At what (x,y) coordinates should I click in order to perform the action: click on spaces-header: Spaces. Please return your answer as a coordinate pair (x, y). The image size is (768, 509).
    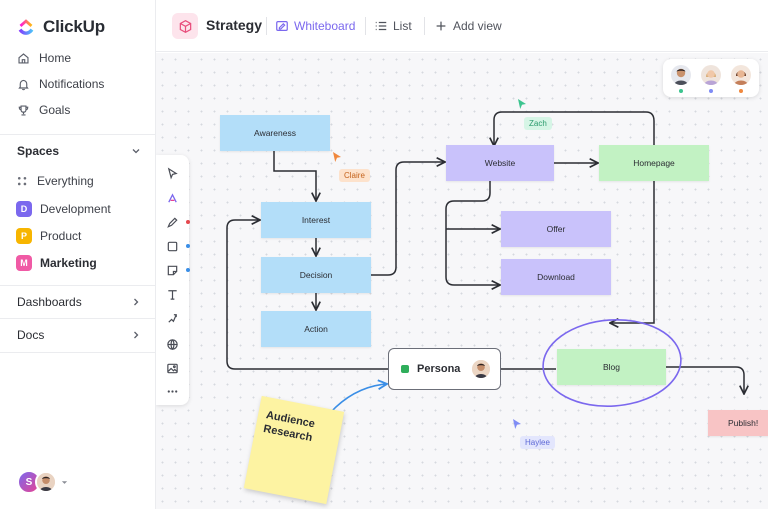
    Looking at the image, I should click on (77, 151).